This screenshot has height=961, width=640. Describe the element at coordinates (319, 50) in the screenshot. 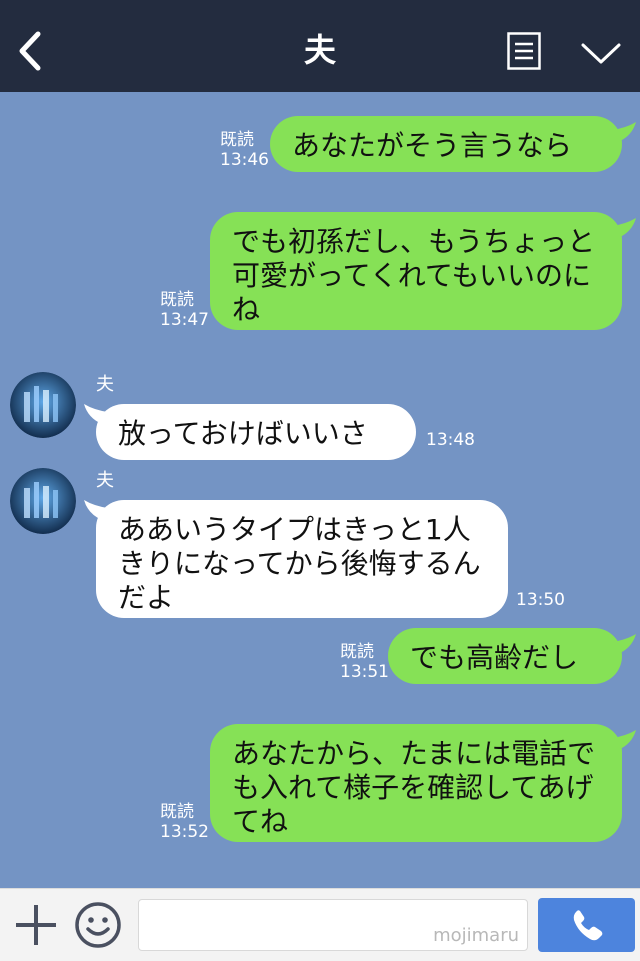

I see `chat-title: 夫` at that location.